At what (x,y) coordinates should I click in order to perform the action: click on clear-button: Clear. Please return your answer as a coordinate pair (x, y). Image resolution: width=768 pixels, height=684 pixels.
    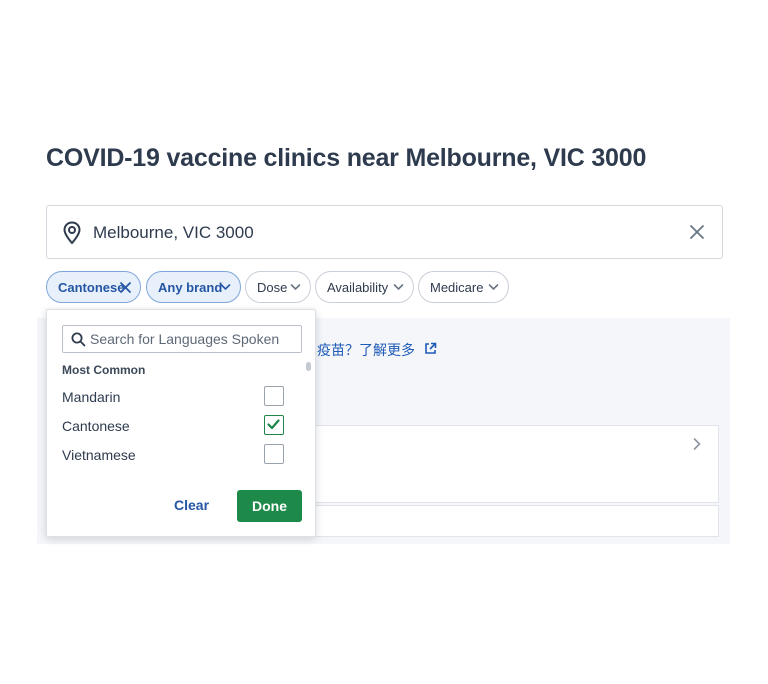
    Looking at the image, I should click on (191, 505).